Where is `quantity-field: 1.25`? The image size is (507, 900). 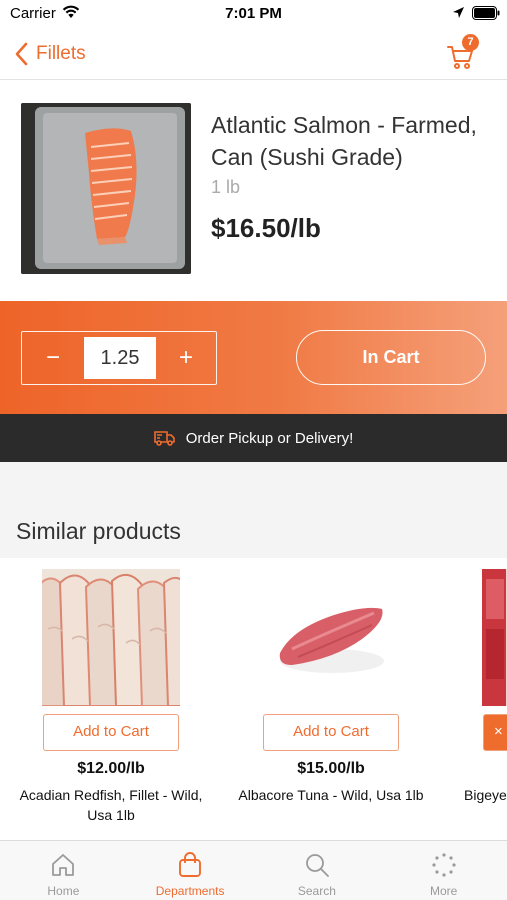
quantity-field: 1.25 is located at coordinates (120, 358).